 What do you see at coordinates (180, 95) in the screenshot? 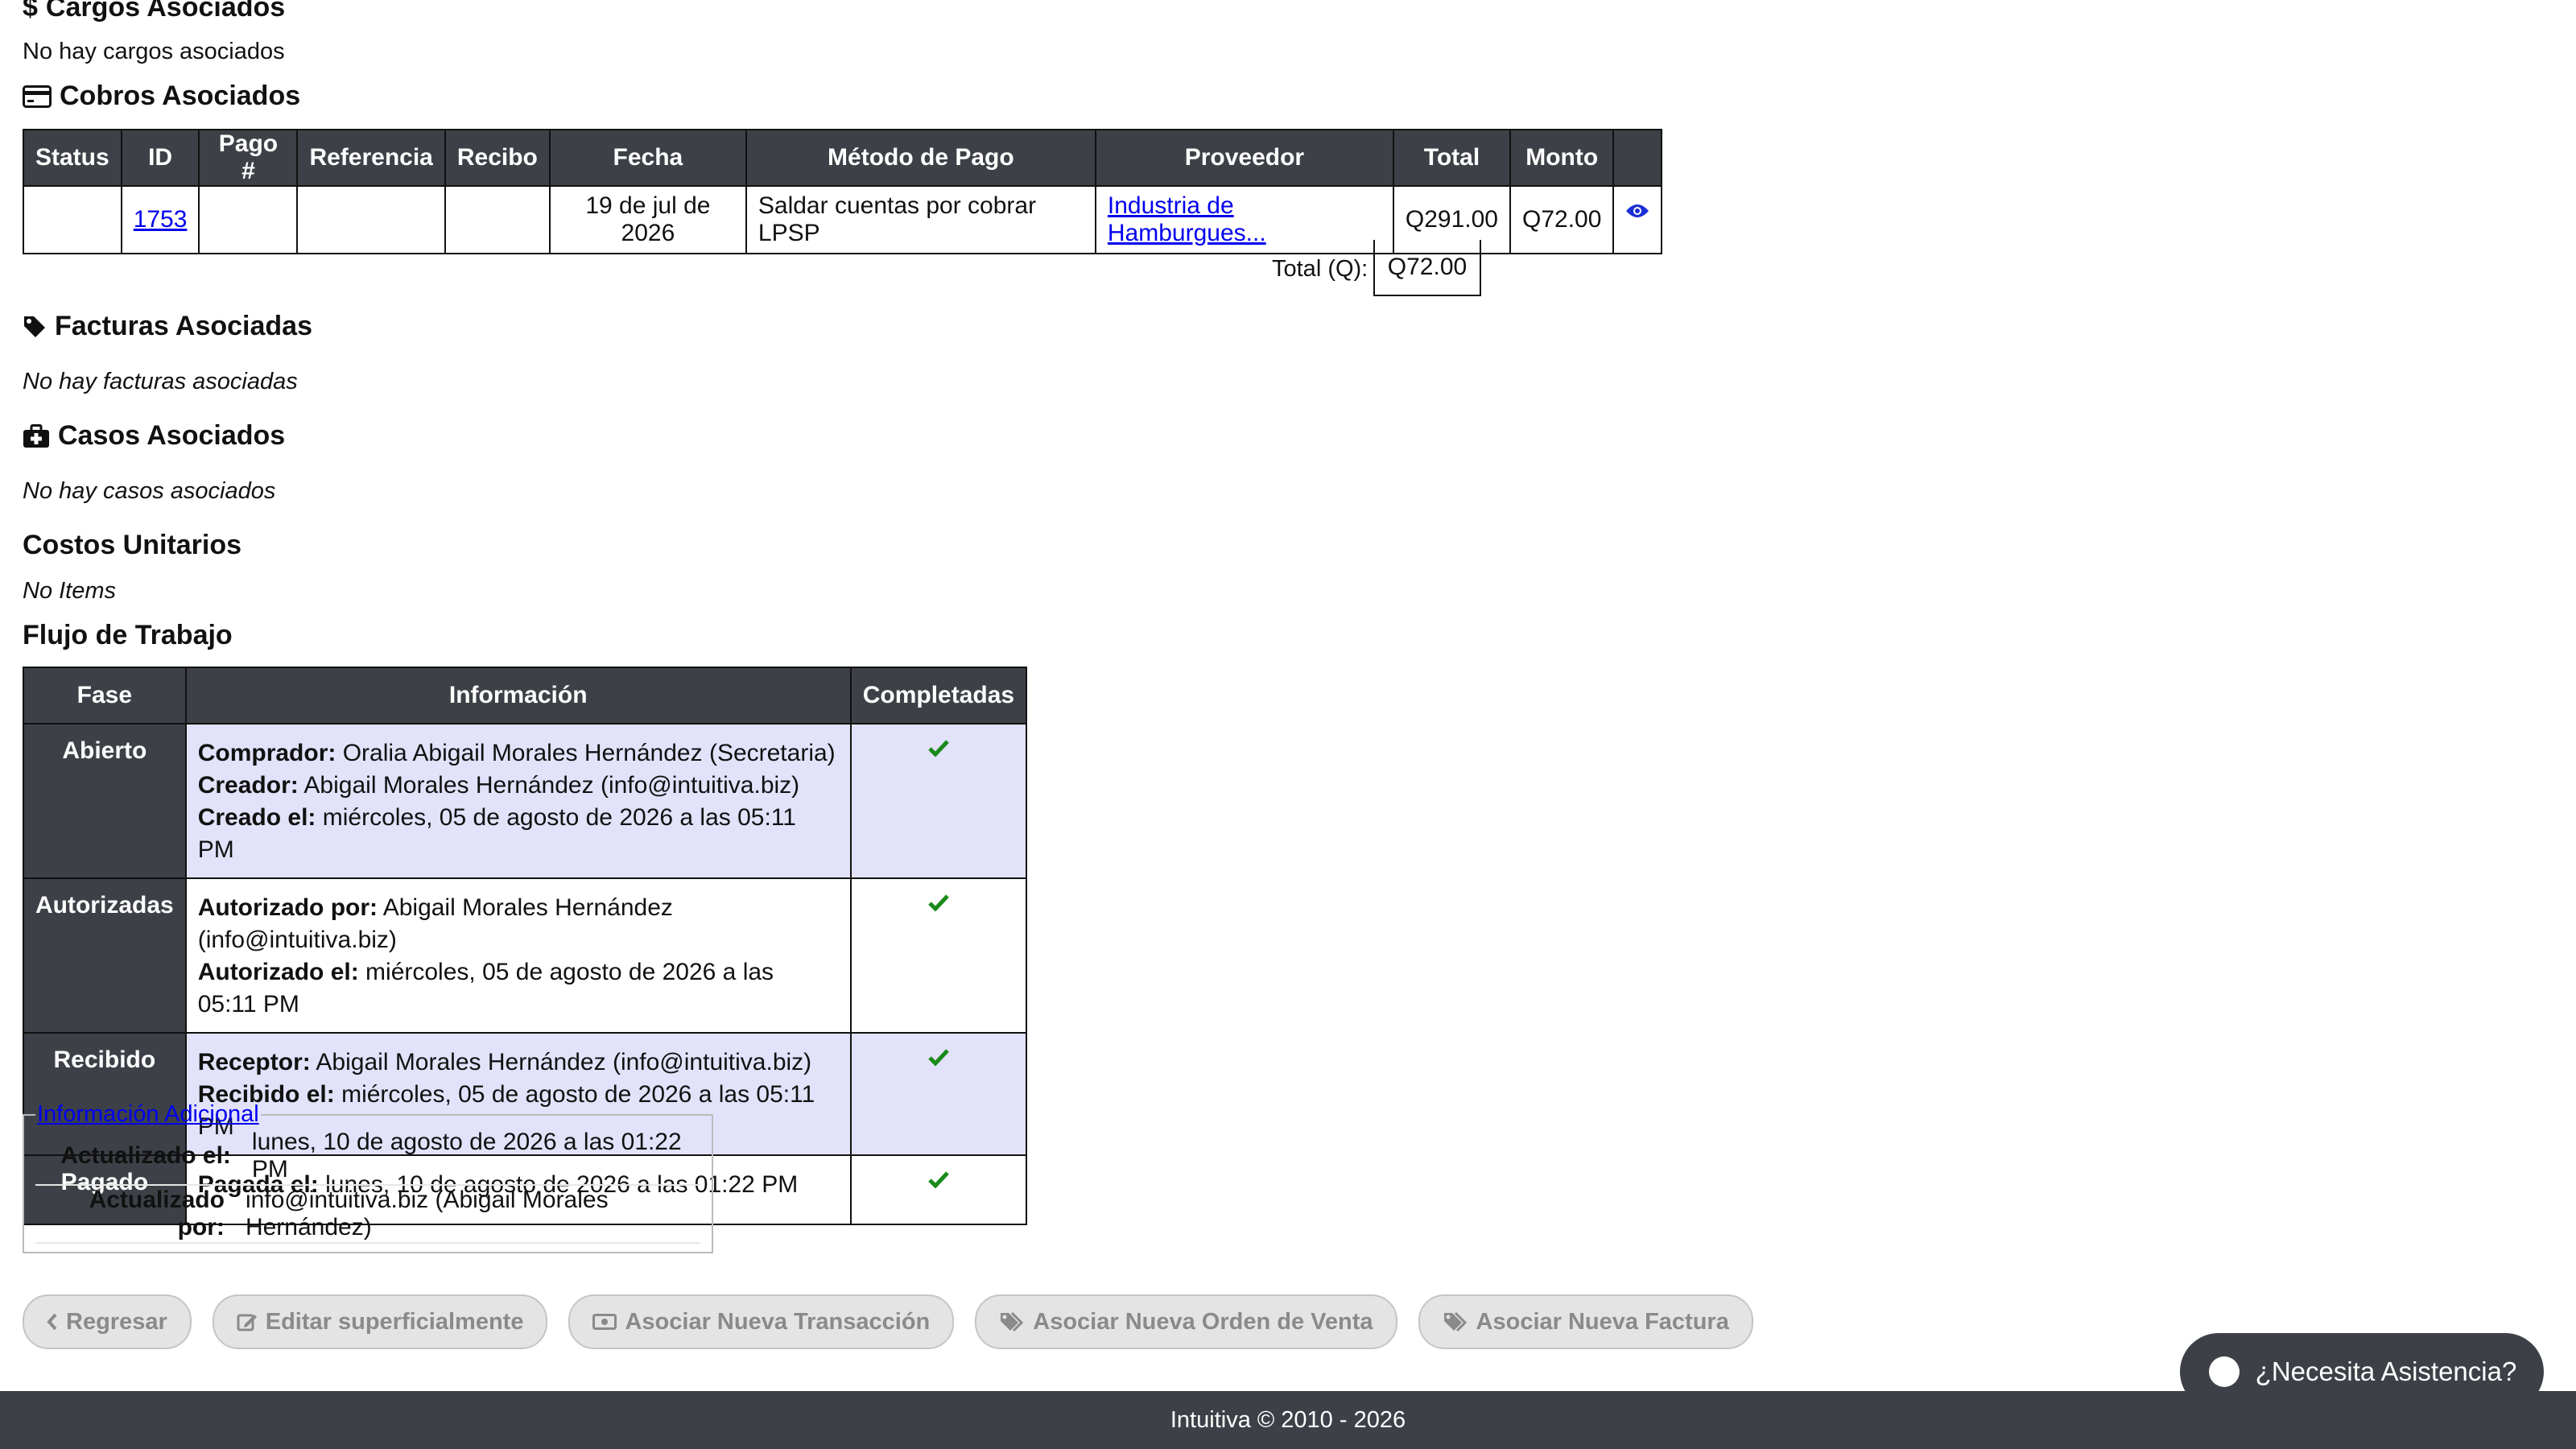
I see `cobros-title: Cobros Asociados` at bounding box center [180, 95].